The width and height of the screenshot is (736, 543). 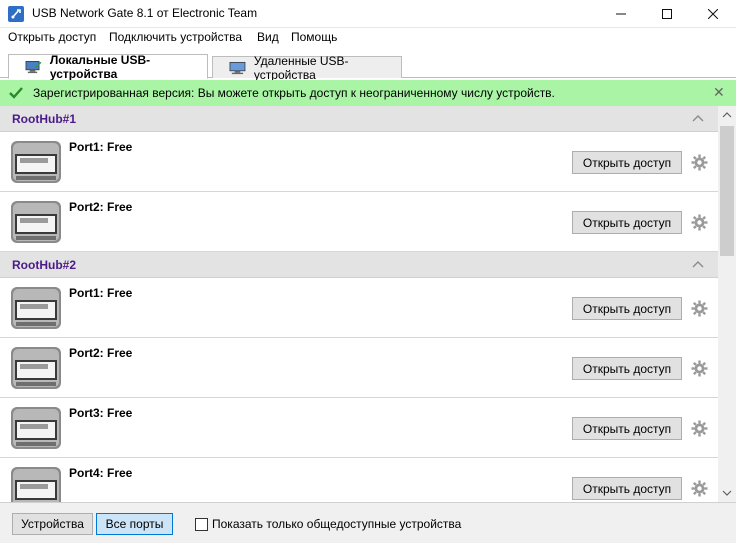 I want to click on maximize-icon, so click(x=667, y=14).